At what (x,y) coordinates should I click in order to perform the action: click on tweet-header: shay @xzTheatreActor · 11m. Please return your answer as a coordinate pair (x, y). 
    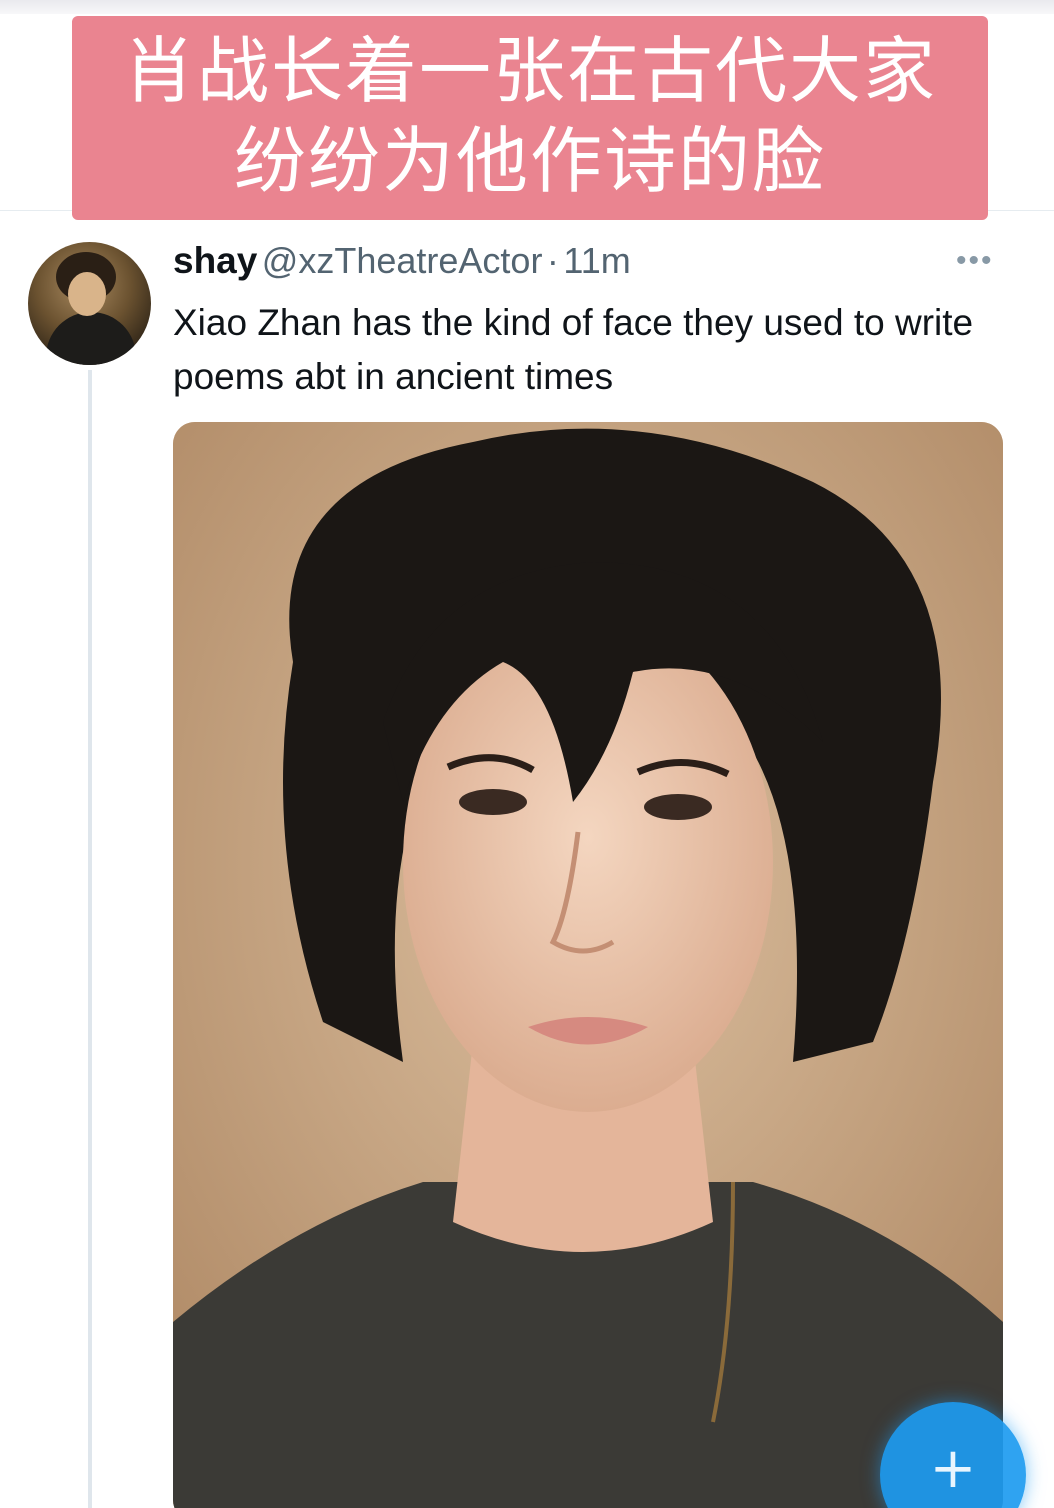
    Looking at the image, I should click on (402, 263).